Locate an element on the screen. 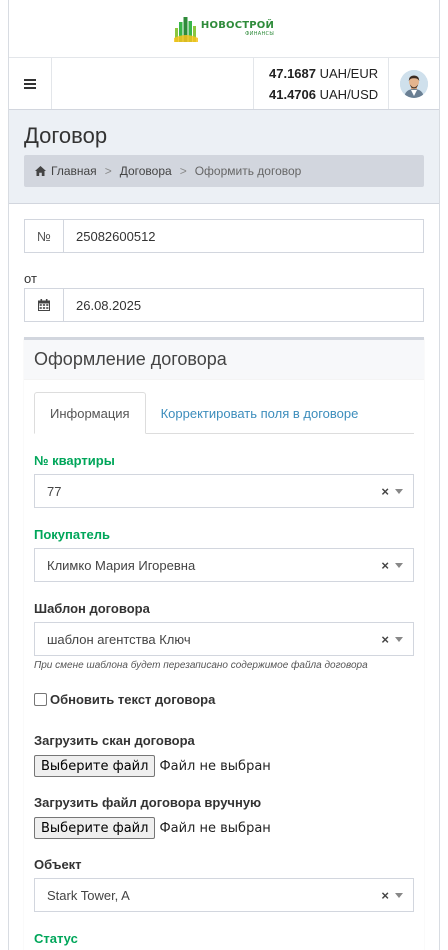 This screenshot has width=448, height=950. menu-toggle-button is located at coordinates (30, 83).